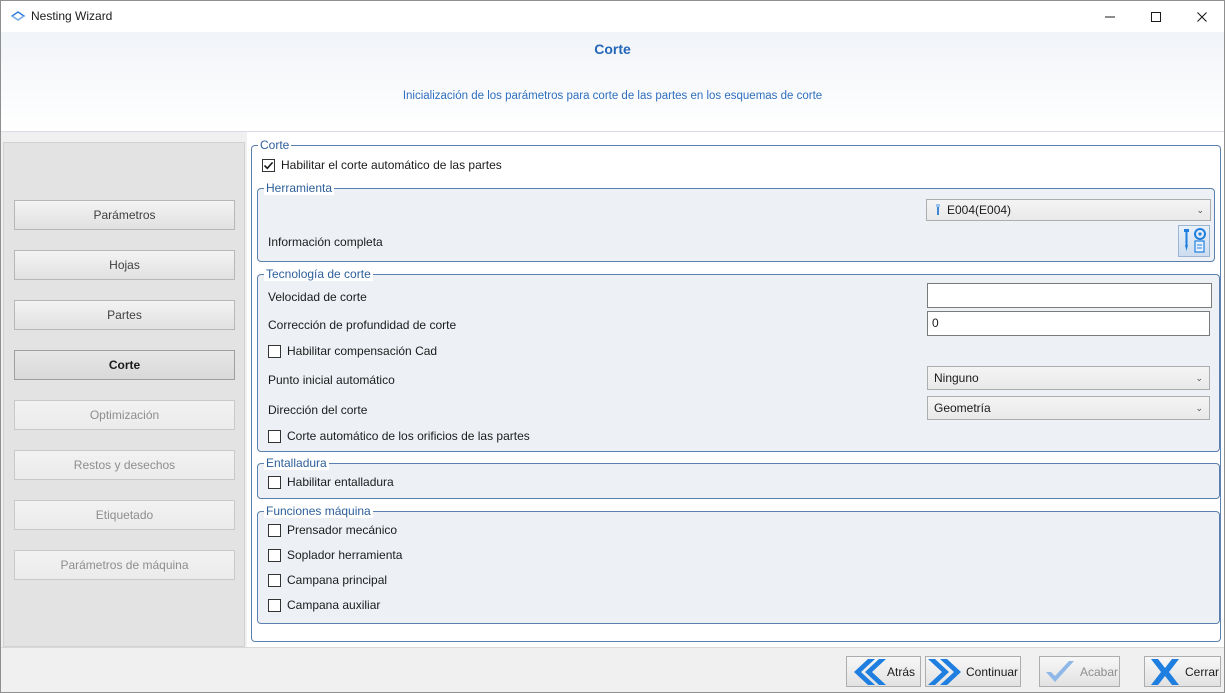  I want to click on step-parametros-maquina: Parámetros de máquina, so click(124, 565).